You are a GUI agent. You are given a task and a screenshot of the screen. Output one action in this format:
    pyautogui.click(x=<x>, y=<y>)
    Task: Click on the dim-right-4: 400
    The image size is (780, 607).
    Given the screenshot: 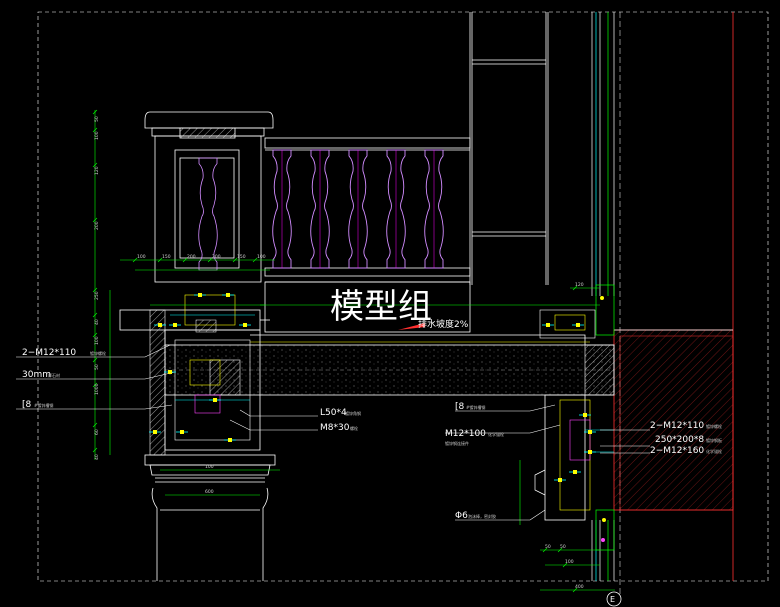 What is the action you would take?
    pyautogui.click(x=579, y=587)
    